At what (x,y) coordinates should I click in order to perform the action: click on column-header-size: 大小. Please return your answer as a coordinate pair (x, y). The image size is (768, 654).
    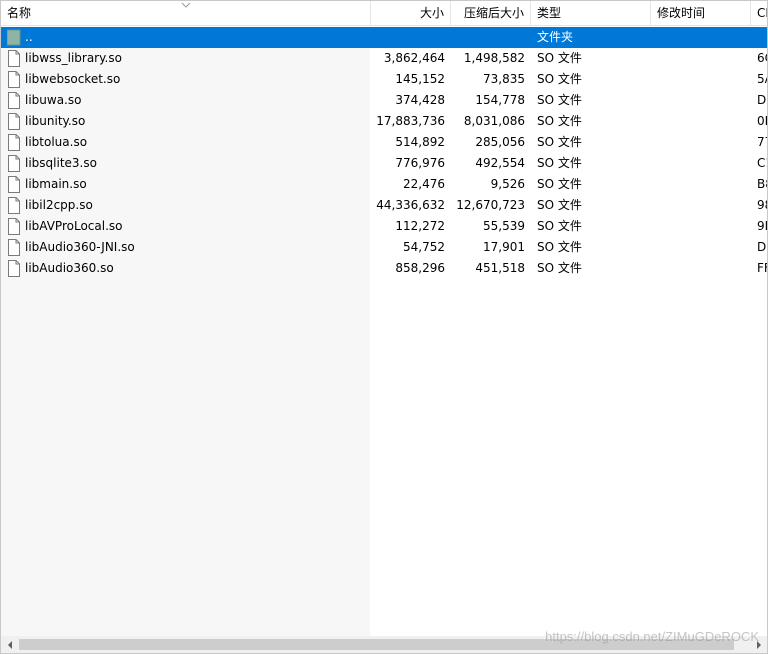
    Looking at the image, I should click on (411, 13).